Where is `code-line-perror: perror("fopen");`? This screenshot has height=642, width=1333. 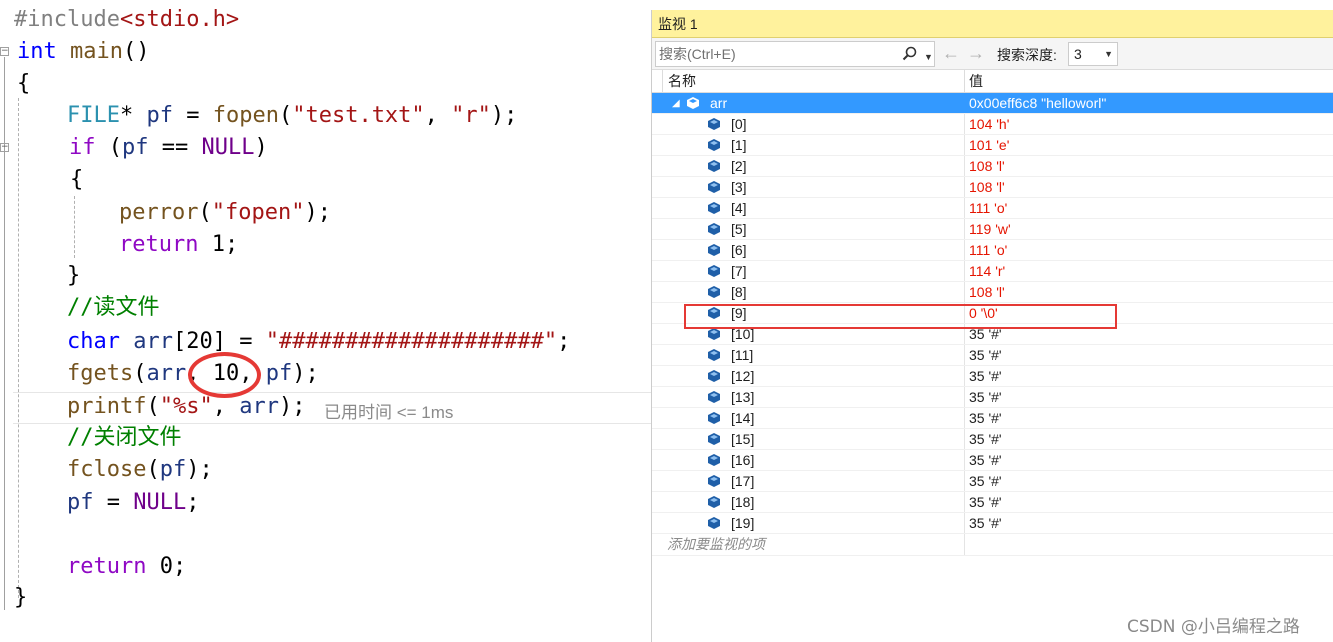 code-line-perror: perror("fopen"); is located at coordinates (225, 212).